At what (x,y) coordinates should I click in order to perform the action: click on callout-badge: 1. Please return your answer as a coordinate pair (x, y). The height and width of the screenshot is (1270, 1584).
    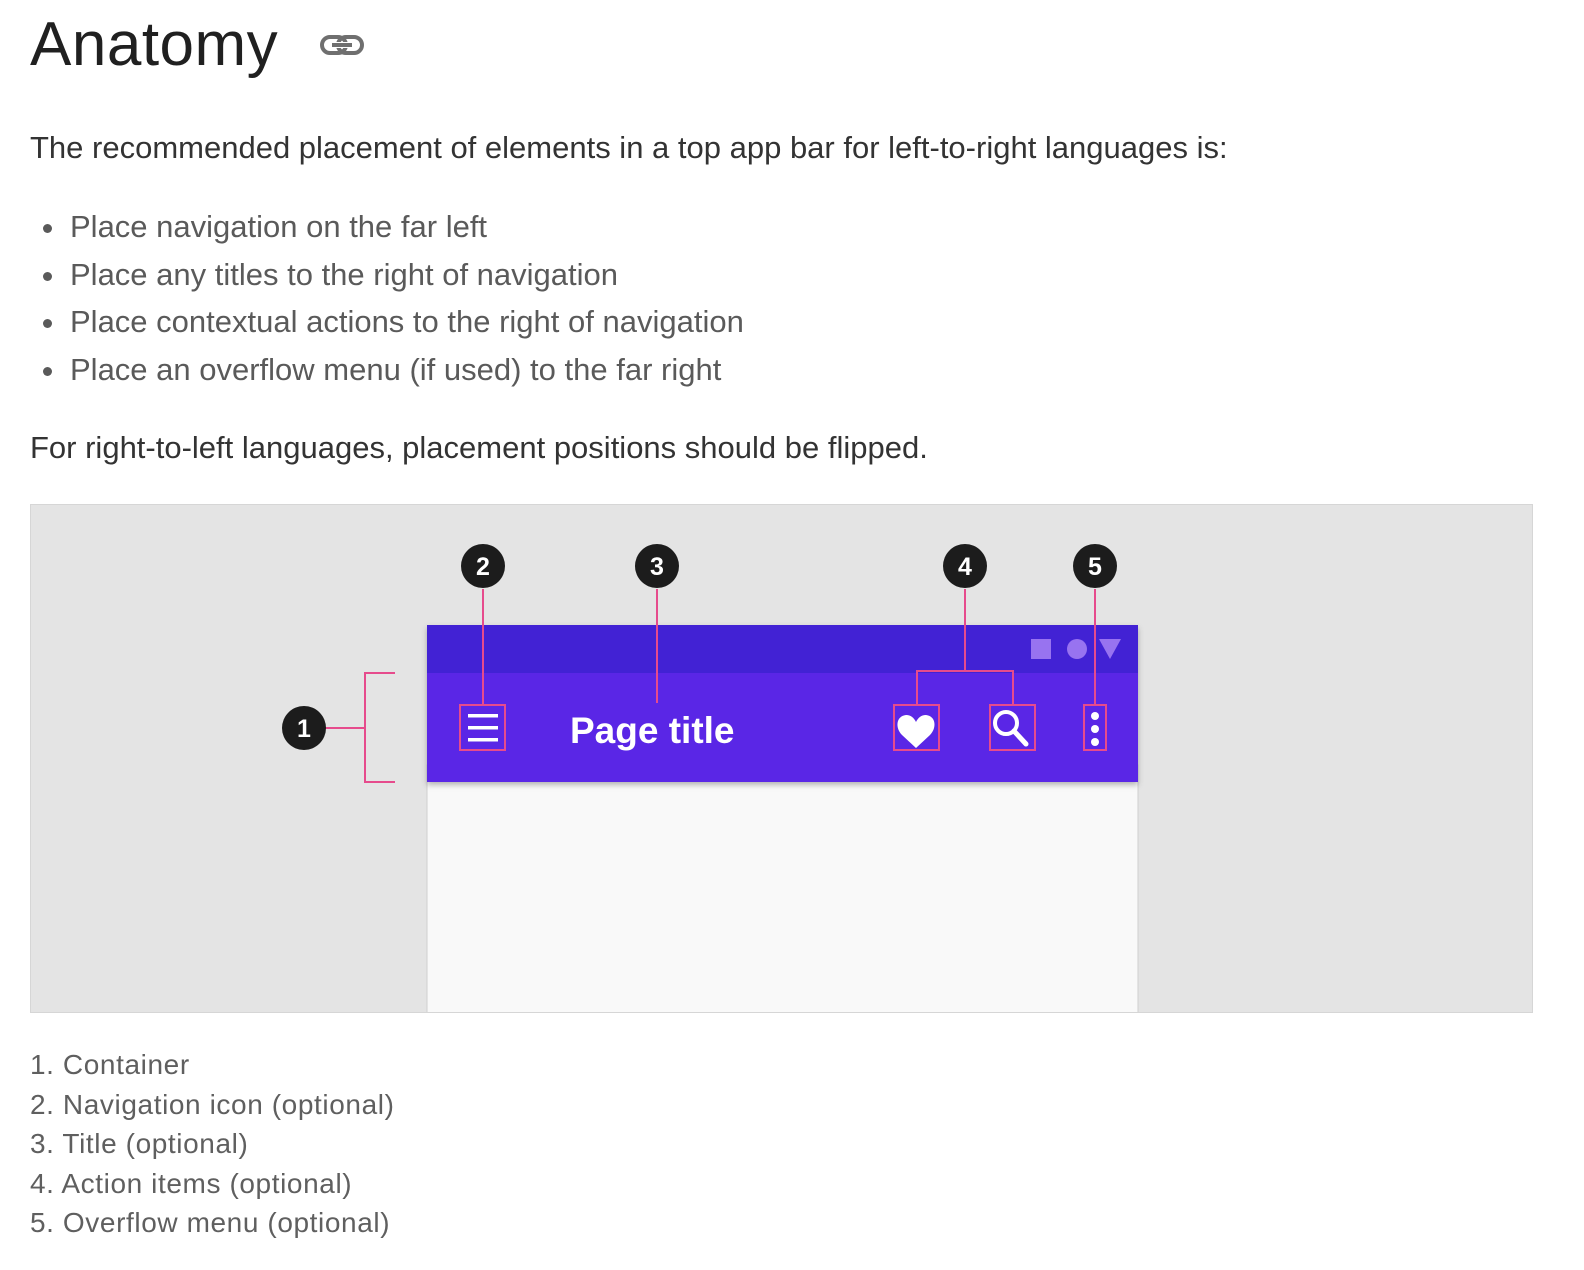
    Looking at the image, I should click on (304, 728).